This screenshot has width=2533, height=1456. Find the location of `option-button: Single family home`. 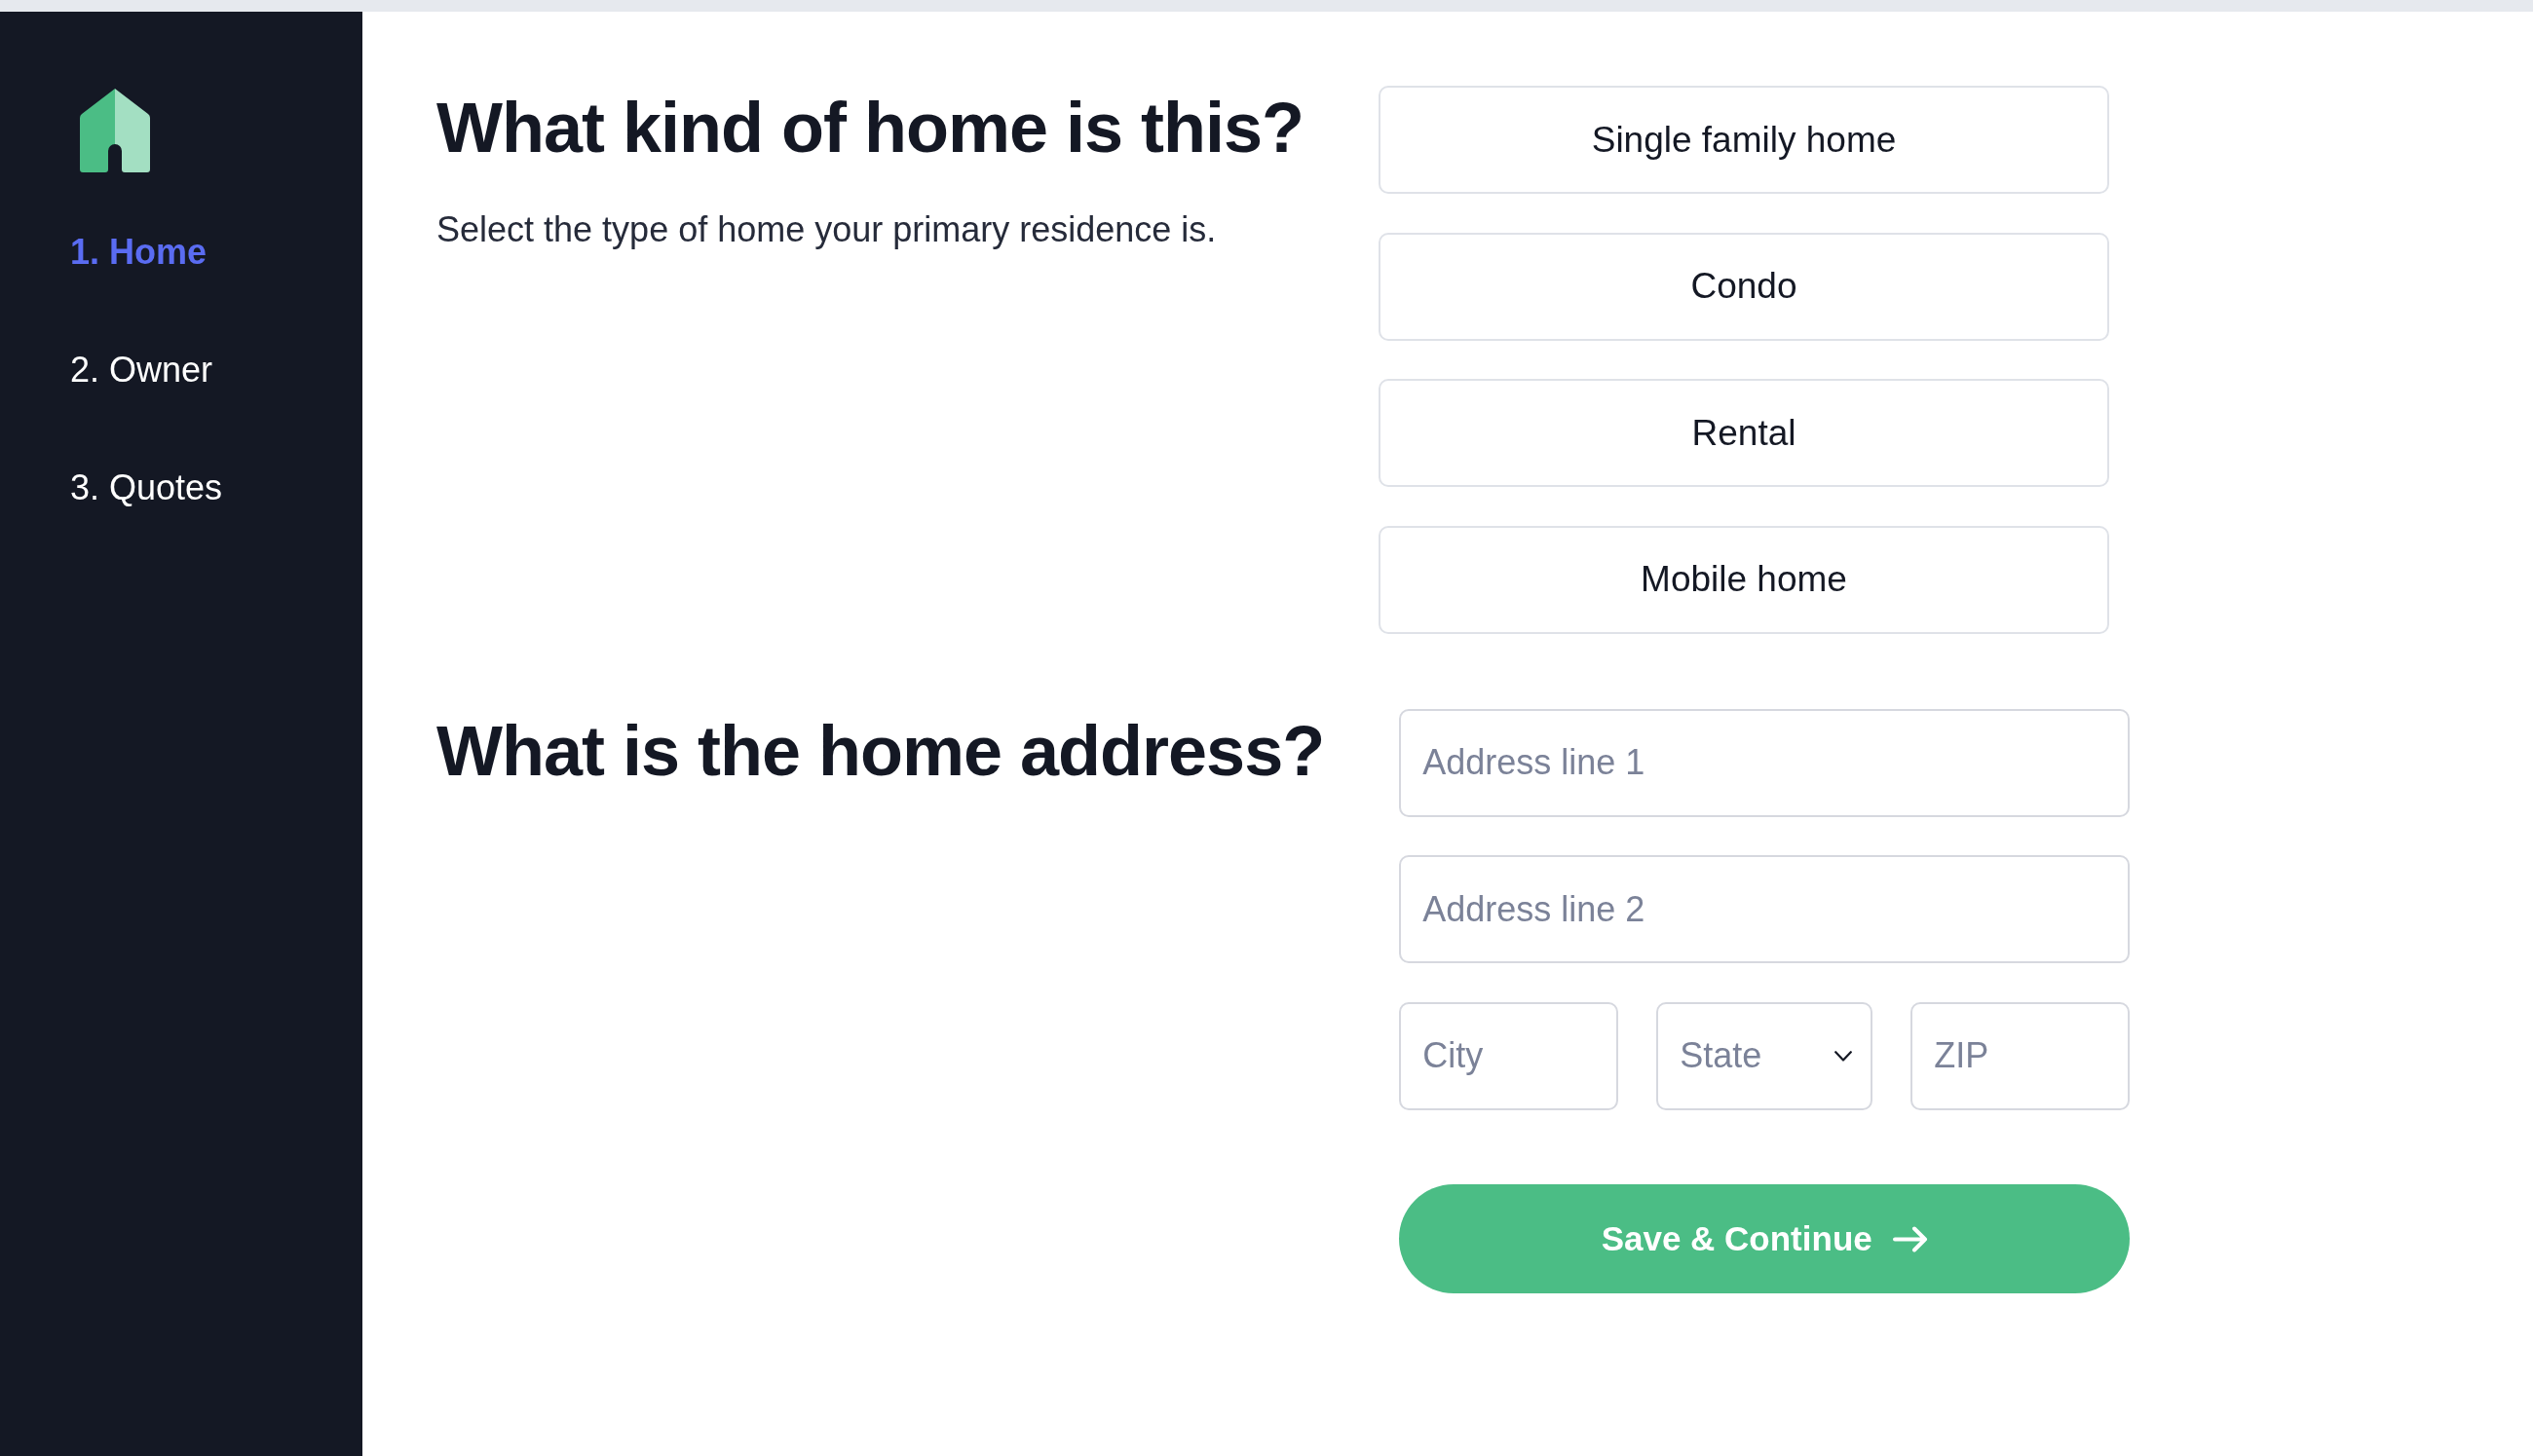

option-button: Single family home is located at coordinates (1744, 140).